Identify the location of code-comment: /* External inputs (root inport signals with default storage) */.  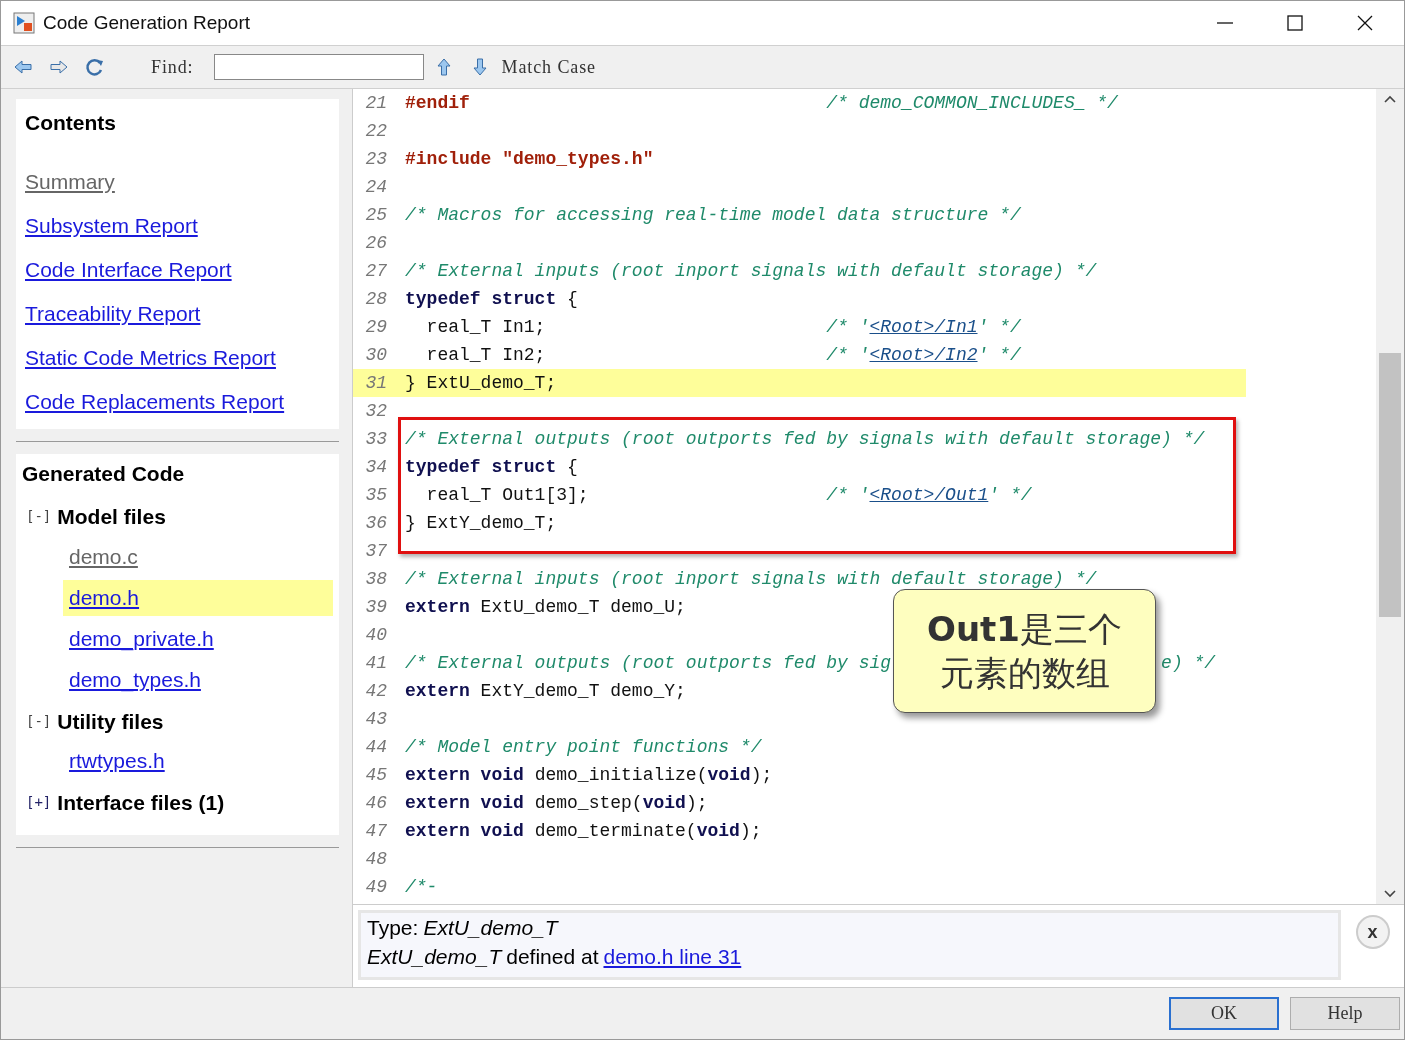
(751, 271).